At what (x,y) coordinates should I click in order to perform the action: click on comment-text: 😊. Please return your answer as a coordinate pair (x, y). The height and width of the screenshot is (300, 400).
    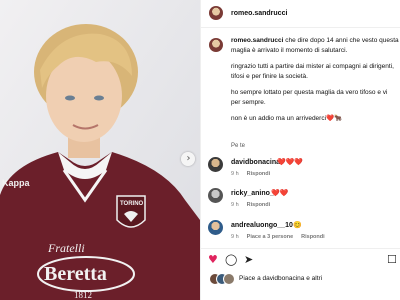
    Looking at the image, I should click on (297, 225).